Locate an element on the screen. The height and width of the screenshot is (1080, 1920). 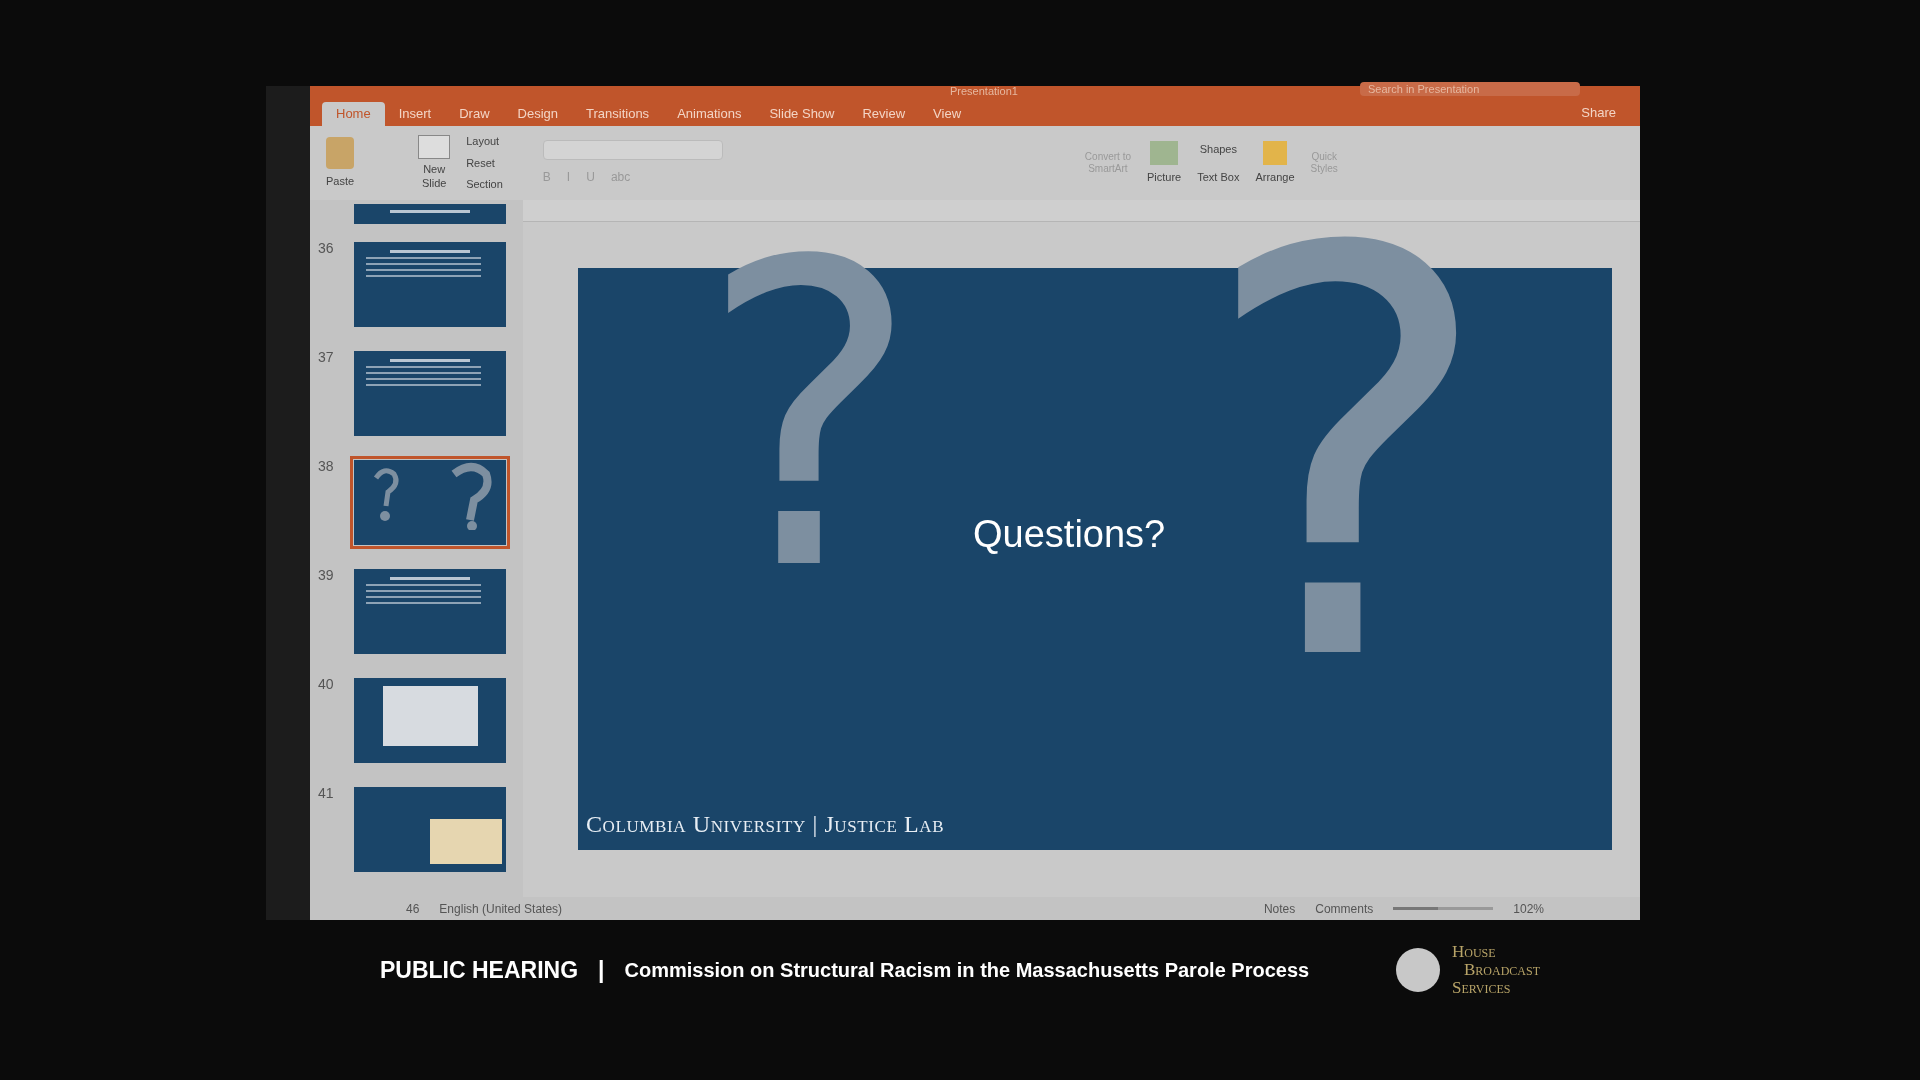
slide-number: 38 is located at coordinates (326, 466).